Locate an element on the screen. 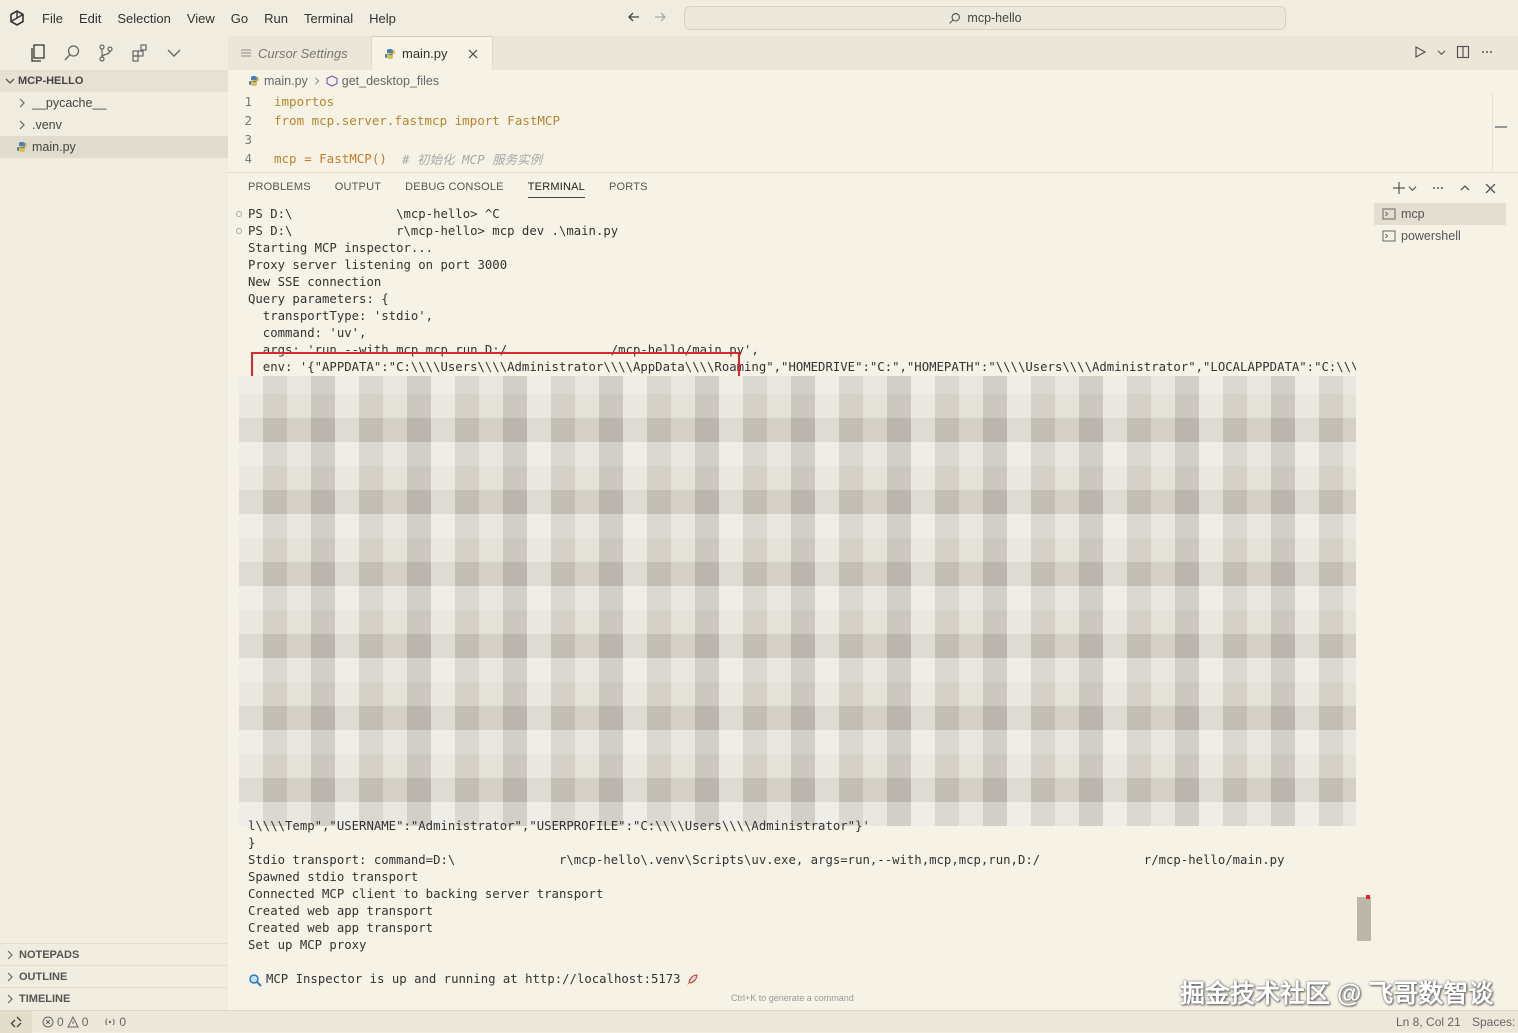  chevron-up-icon is located at coordinates (1465, 188).